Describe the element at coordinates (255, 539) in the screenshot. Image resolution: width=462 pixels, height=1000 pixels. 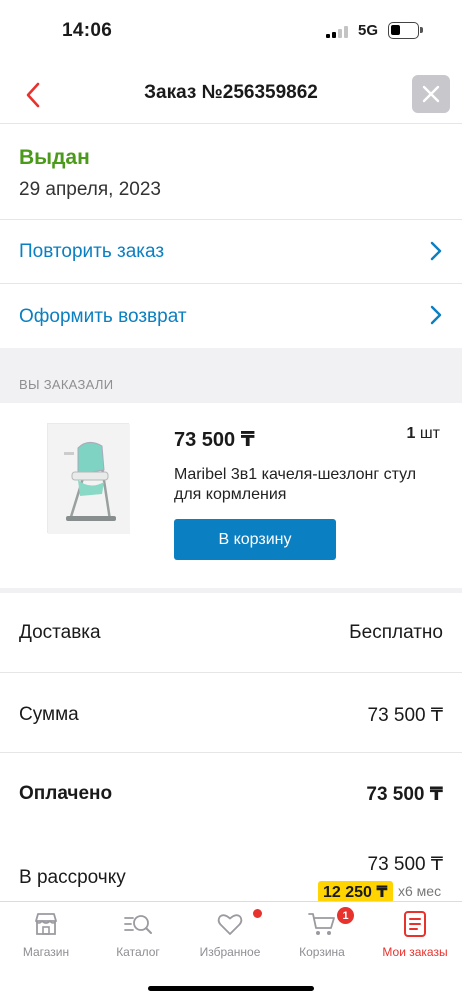
I see `add-to-cart-button: В корзину` at that location.